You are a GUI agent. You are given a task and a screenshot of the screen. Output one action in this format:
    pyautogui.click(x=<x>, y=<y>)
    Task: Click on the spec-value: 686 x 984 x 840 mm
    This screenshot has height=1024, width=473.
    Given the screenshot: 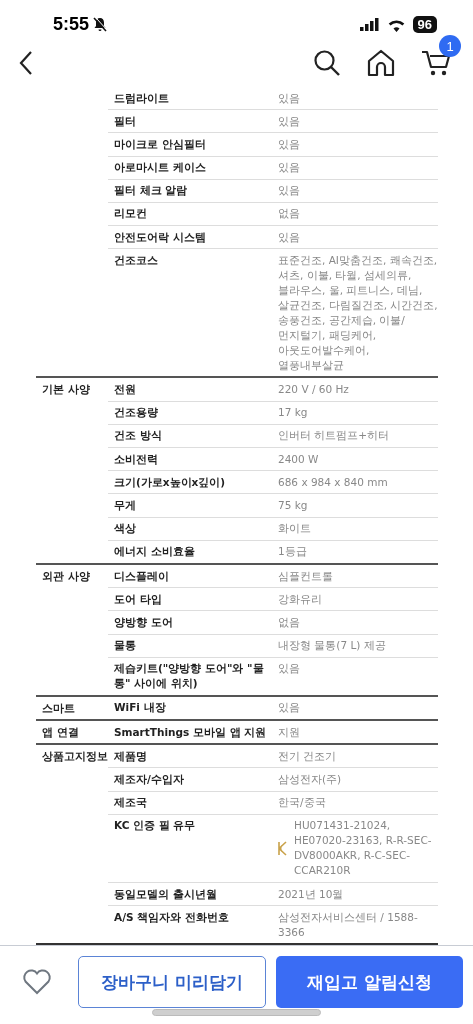 What is the action you would take?
    pyautogui.click(x=333, y=482)
    